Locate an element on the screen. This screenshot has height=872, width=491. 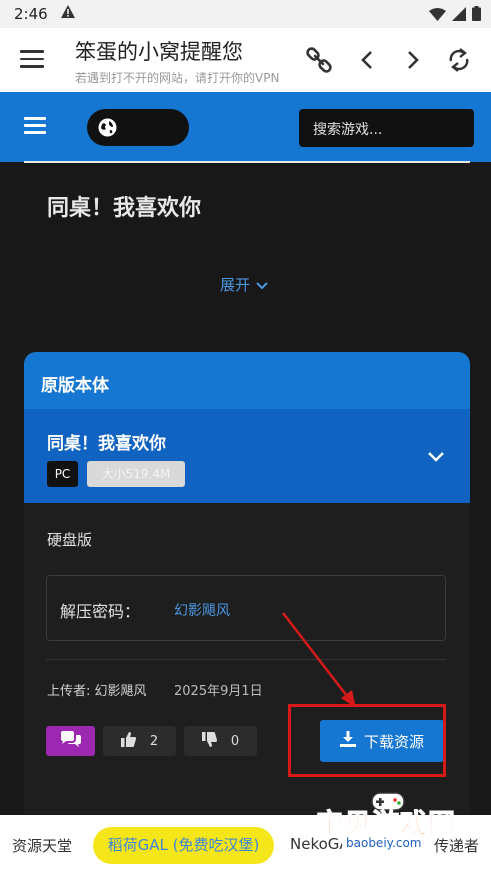
site-menu-icon is located at coordinates (35, 126).